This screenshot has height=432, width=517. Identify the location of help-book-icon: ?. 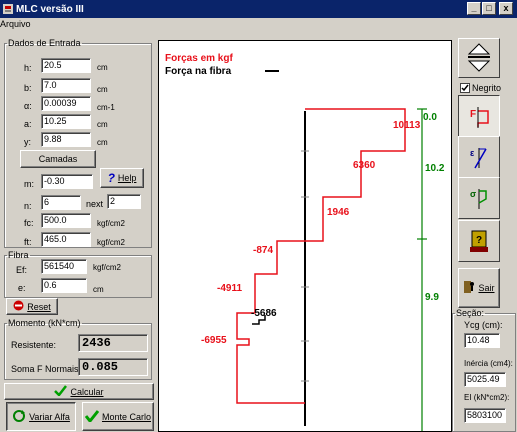
(479, 241).